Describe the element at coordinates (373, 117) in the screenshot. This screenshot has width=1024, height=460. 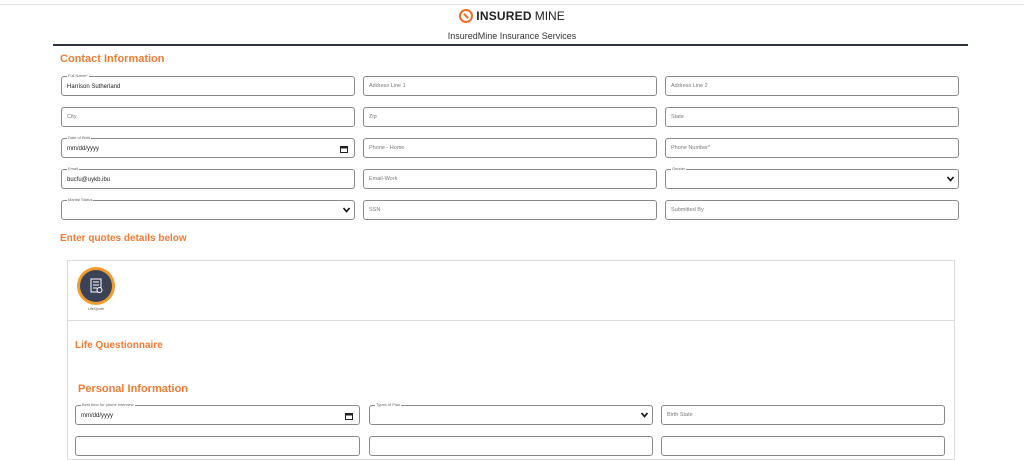
I see `zip-placeholder: Zip` at that location.